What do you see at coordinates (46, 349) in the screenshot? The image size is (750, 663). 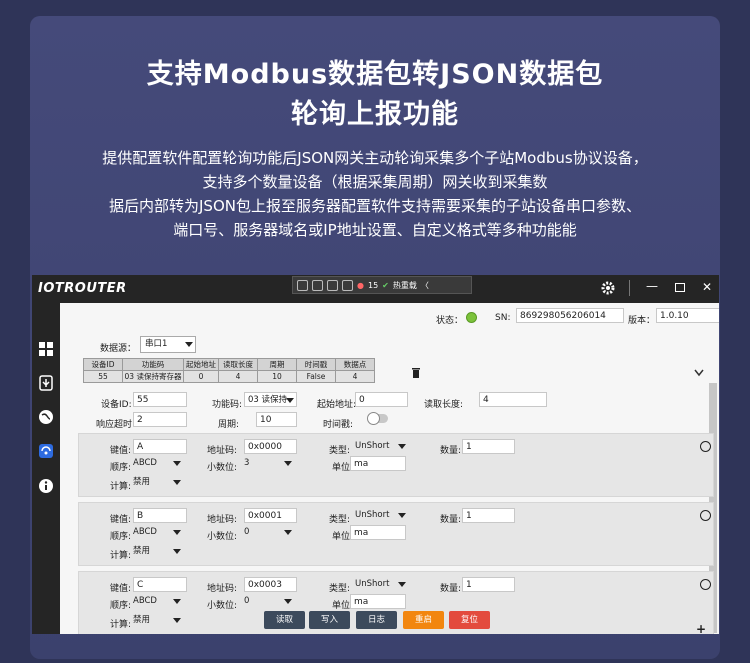 I see `dashboard-grid-icon` at bounding box center [46, 349].